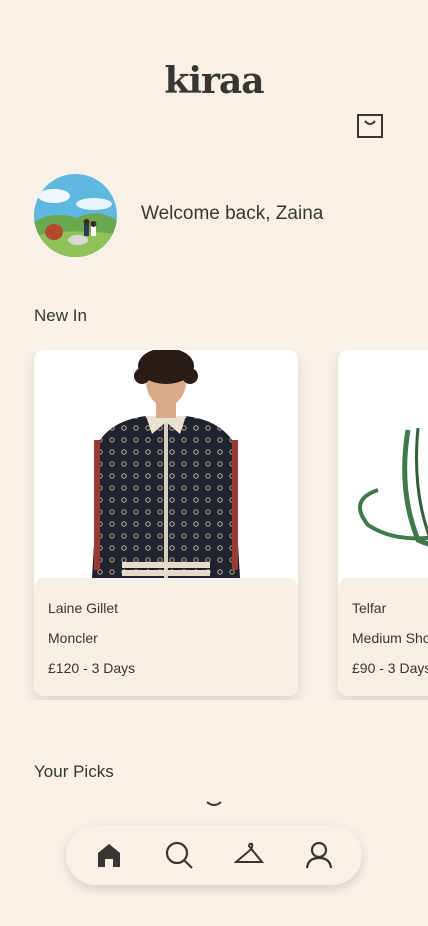  What do you see at coordinates (249, 855) in the screenshot?
I see `hanger-icon` at bounding box center [249, 855].